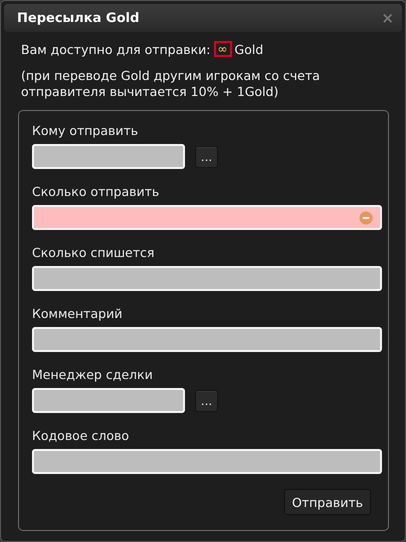 The width and height of the screenshot is (406, 542). Describe the element at coordinates (96, 191) in the screenshot. I see `field-label: Сколько отправить` at that location.